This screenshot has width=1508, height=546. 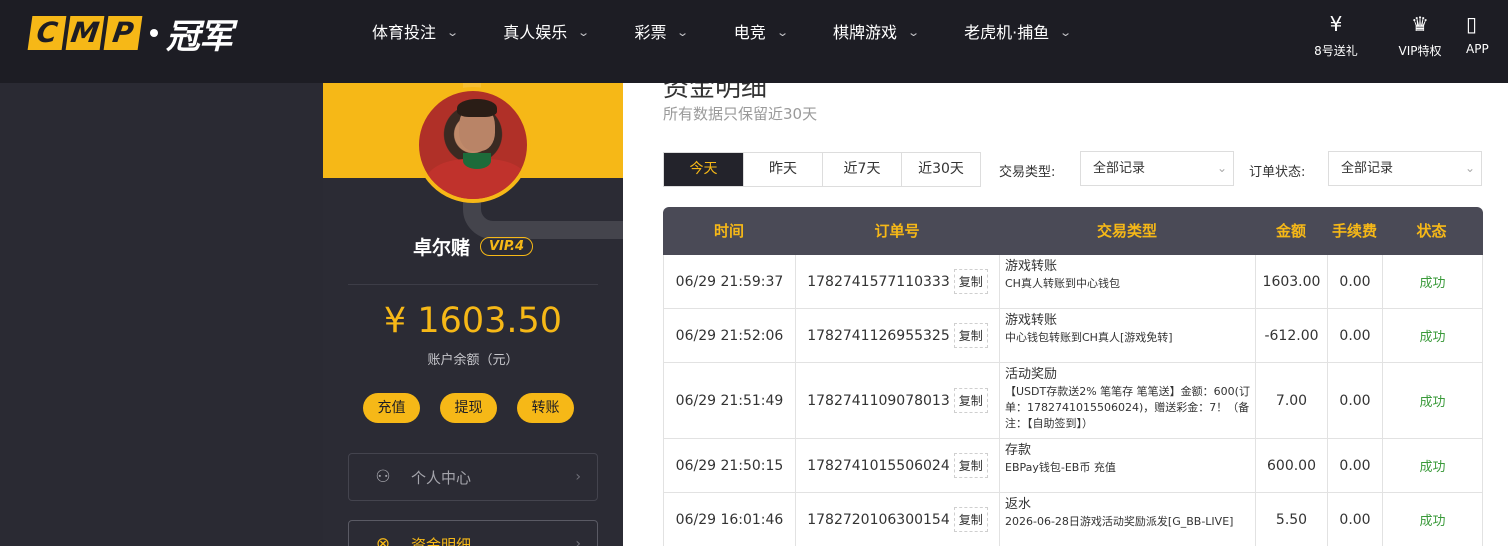 I want to click on order-number: 1782741109078013, so click(x=878, y=400).